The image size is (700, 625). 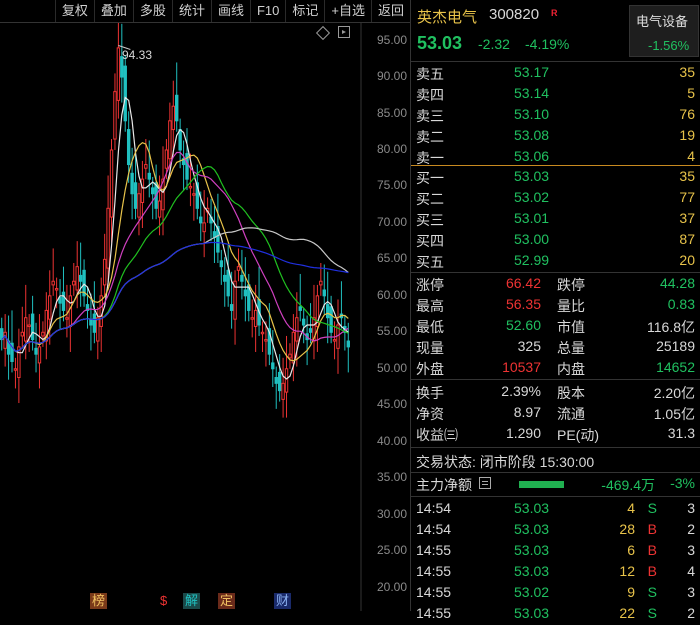 I want to click on ask-level-row: 卖五 53.17 35, so click(x=555, y=73).